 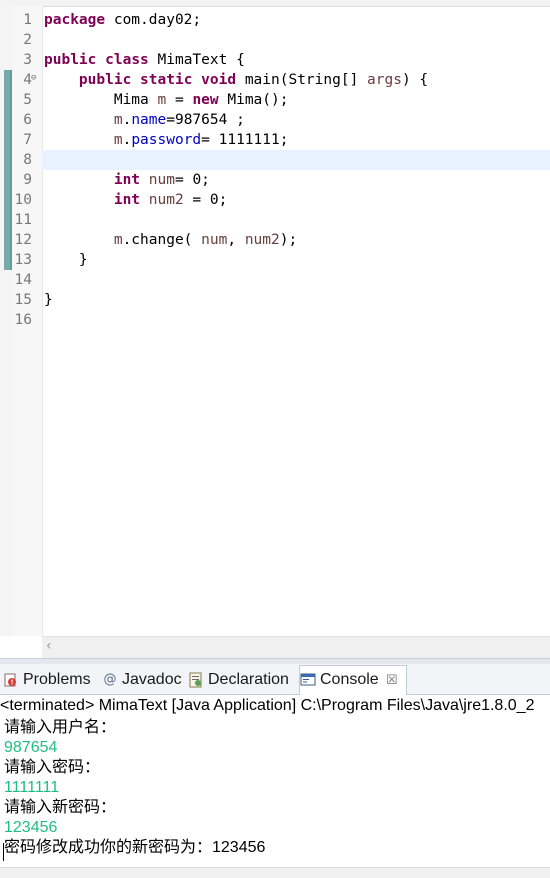 I want to click on code-token: = 1111111;, so click(x=245, y=140).